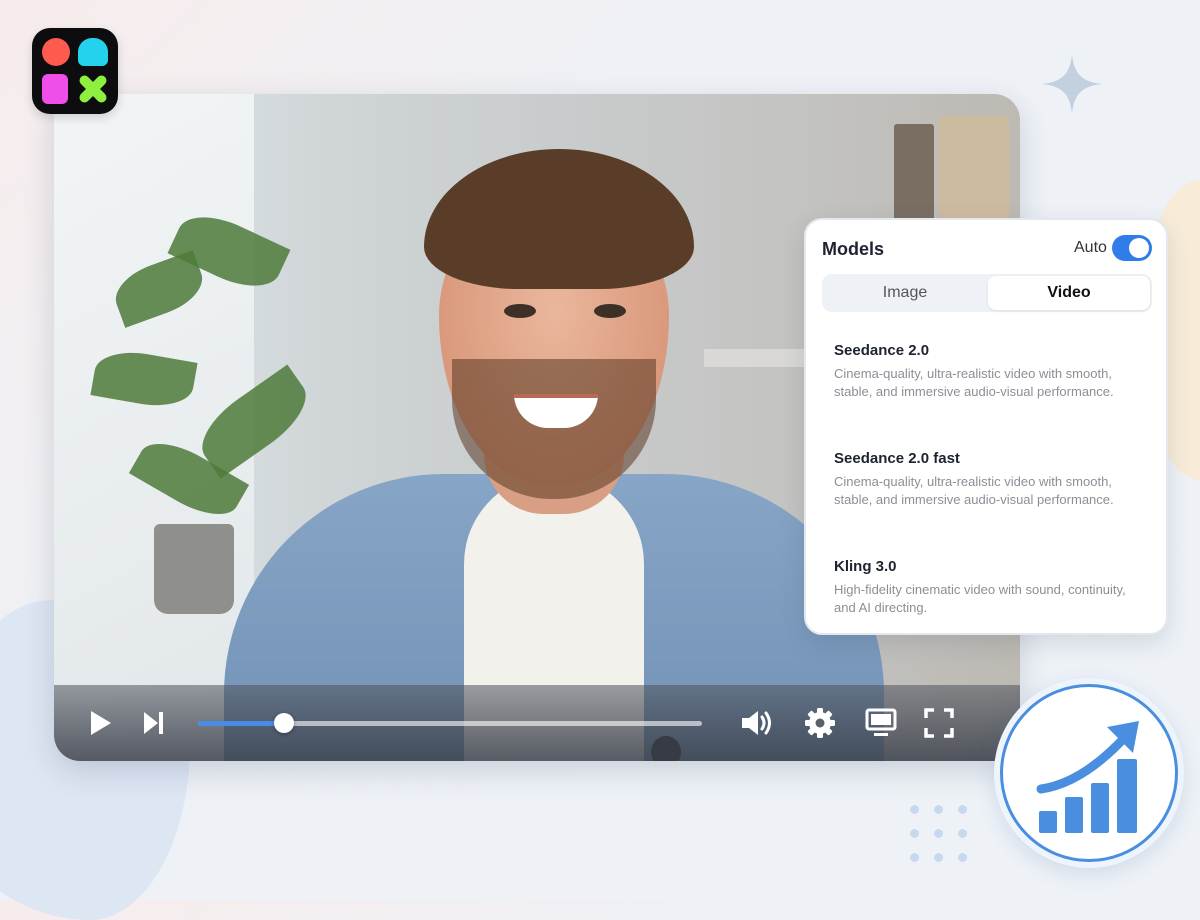 This screenshot has width=1200, height=920. I want to click on model-name: Kling 3.0, so click(865, 566).